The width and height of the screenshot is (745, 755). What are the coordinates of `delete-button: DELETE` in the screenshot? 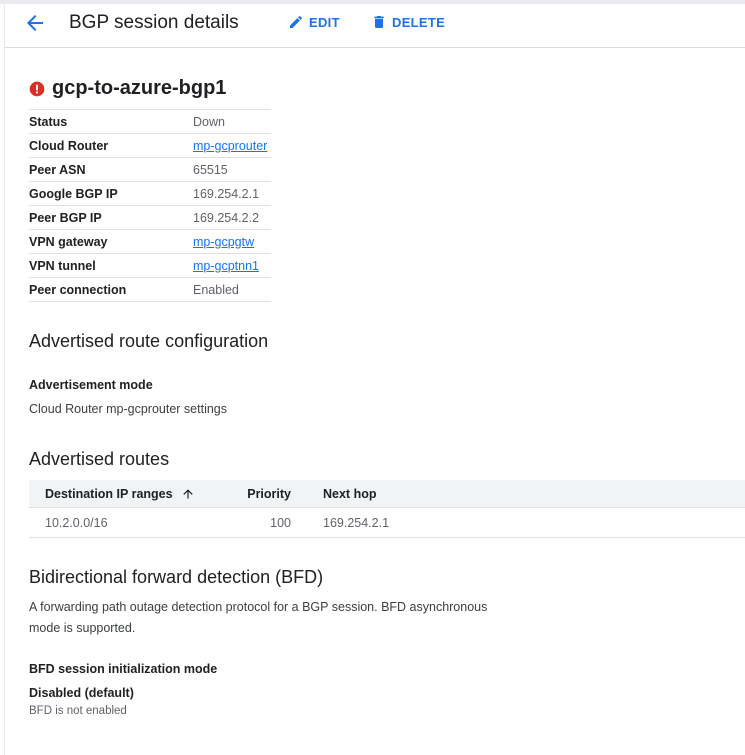 It's located at (408, 22).